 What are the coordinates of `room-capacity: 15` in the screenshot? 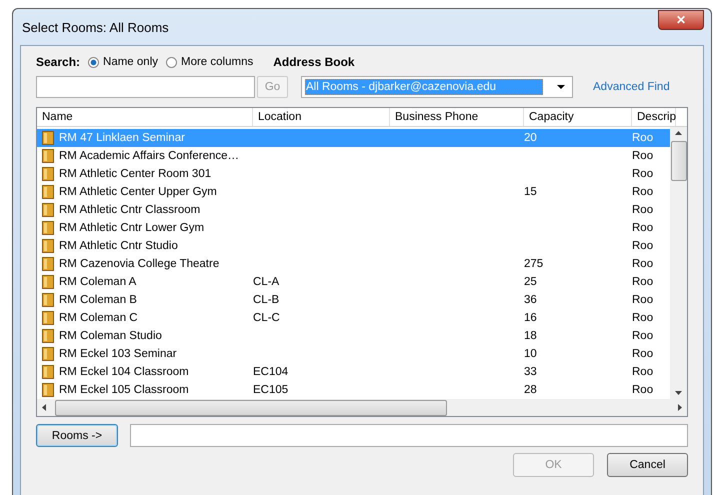 It's located at (530, 192).